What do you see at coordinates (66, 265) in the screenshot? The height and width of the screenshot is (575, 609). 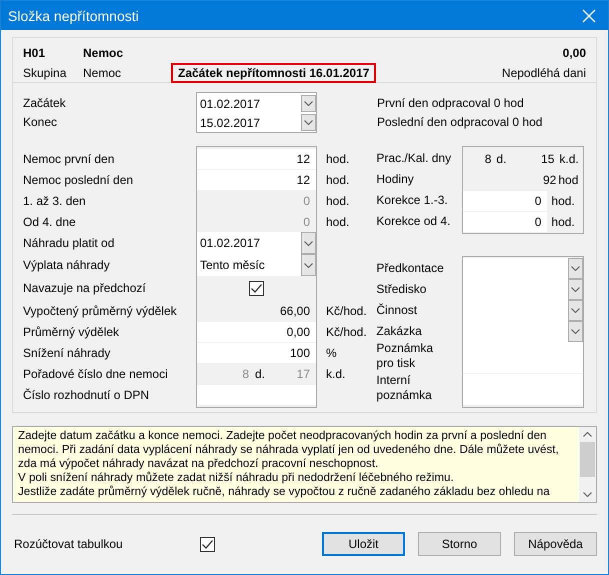 I see `field-label: Výplata náhrady` at bounding box center [66, 265].